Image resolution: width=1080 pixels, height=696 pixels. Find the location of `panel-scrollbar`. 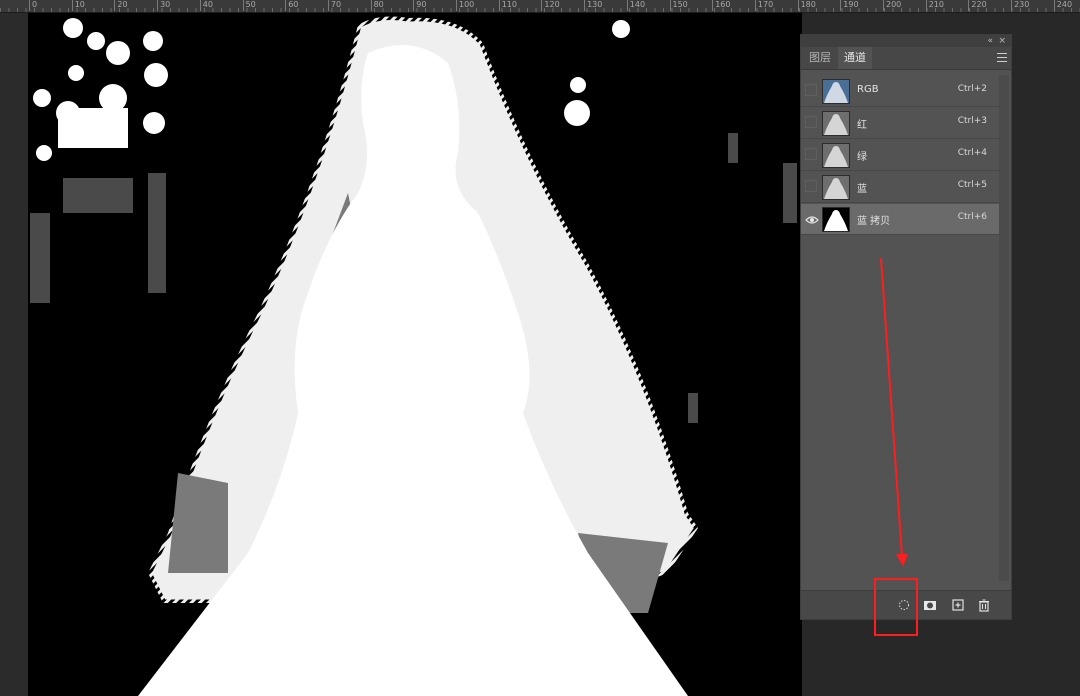

panel-scrollbar is located at coordinates (1004, 328).